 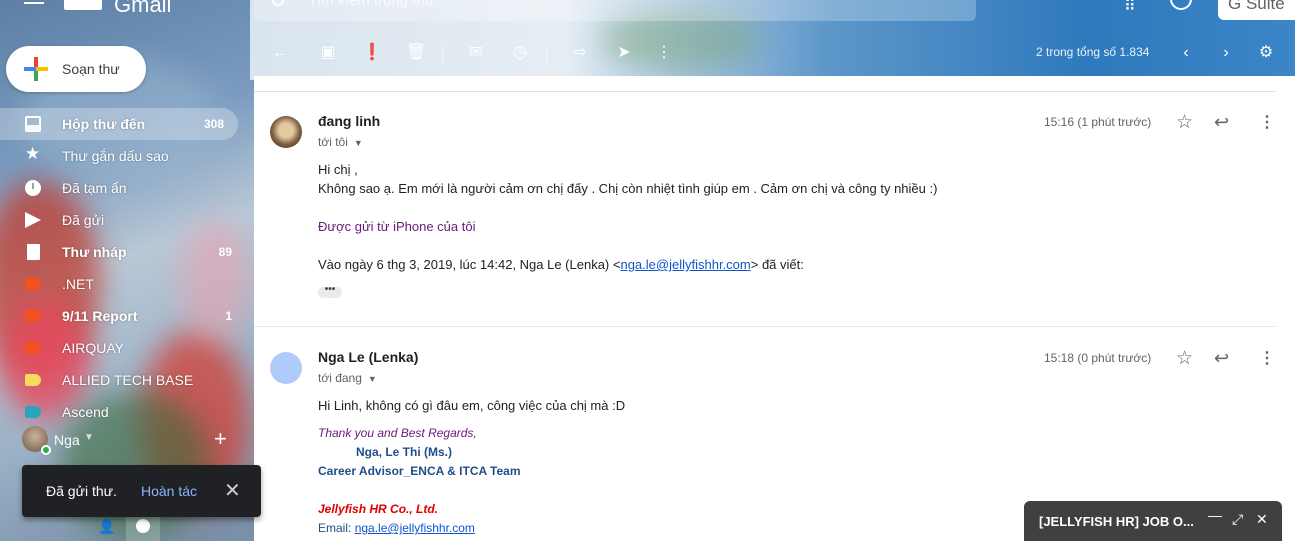 What do you see at coordinates (336, 528) in the screenshot?
I see `email-label: Email:` at bounding box center [336, 528].